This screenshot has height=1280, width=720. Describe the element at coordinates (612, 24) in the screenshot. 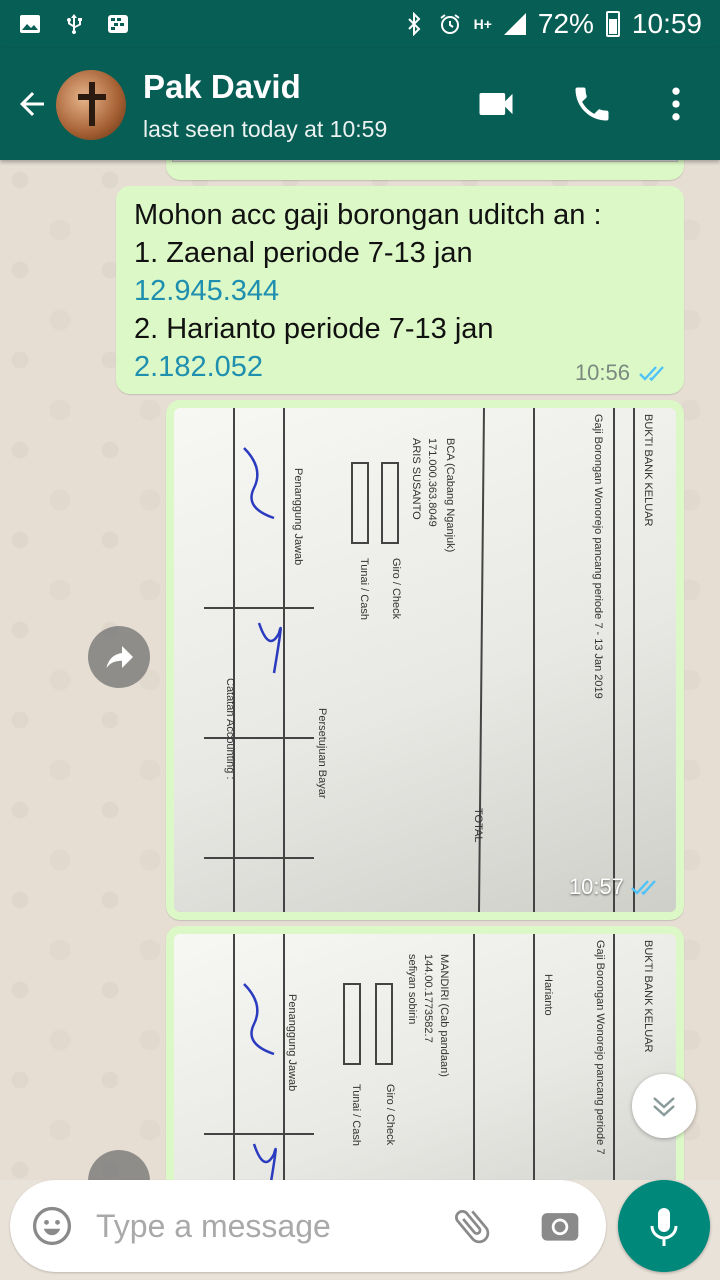

I see `battery-icon` at that location.